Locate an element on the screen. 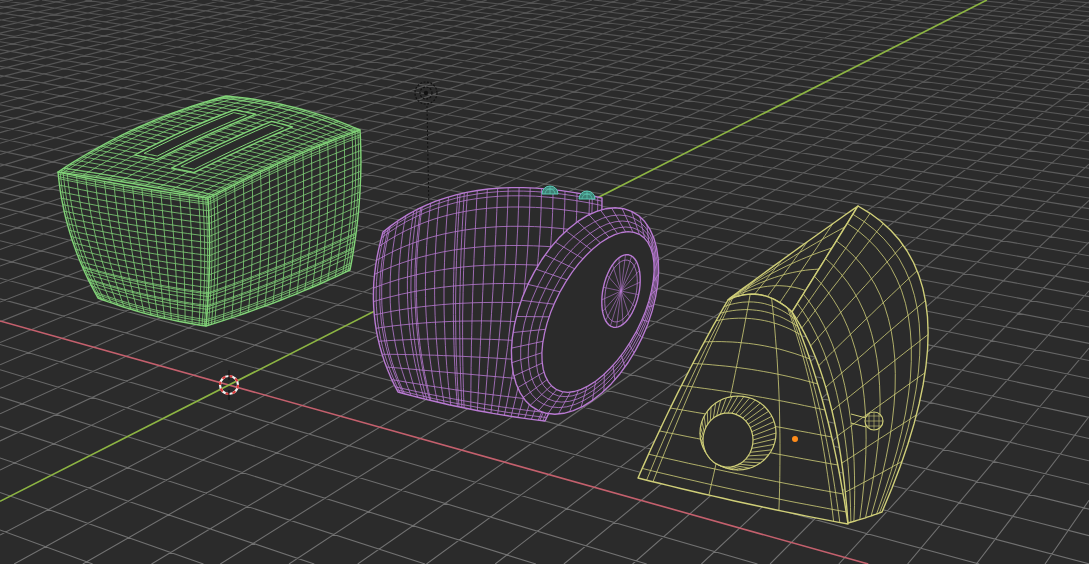 The width and height of the screenshot is (1089, 564). crosshair-icon is located at coordinates (229, 385).